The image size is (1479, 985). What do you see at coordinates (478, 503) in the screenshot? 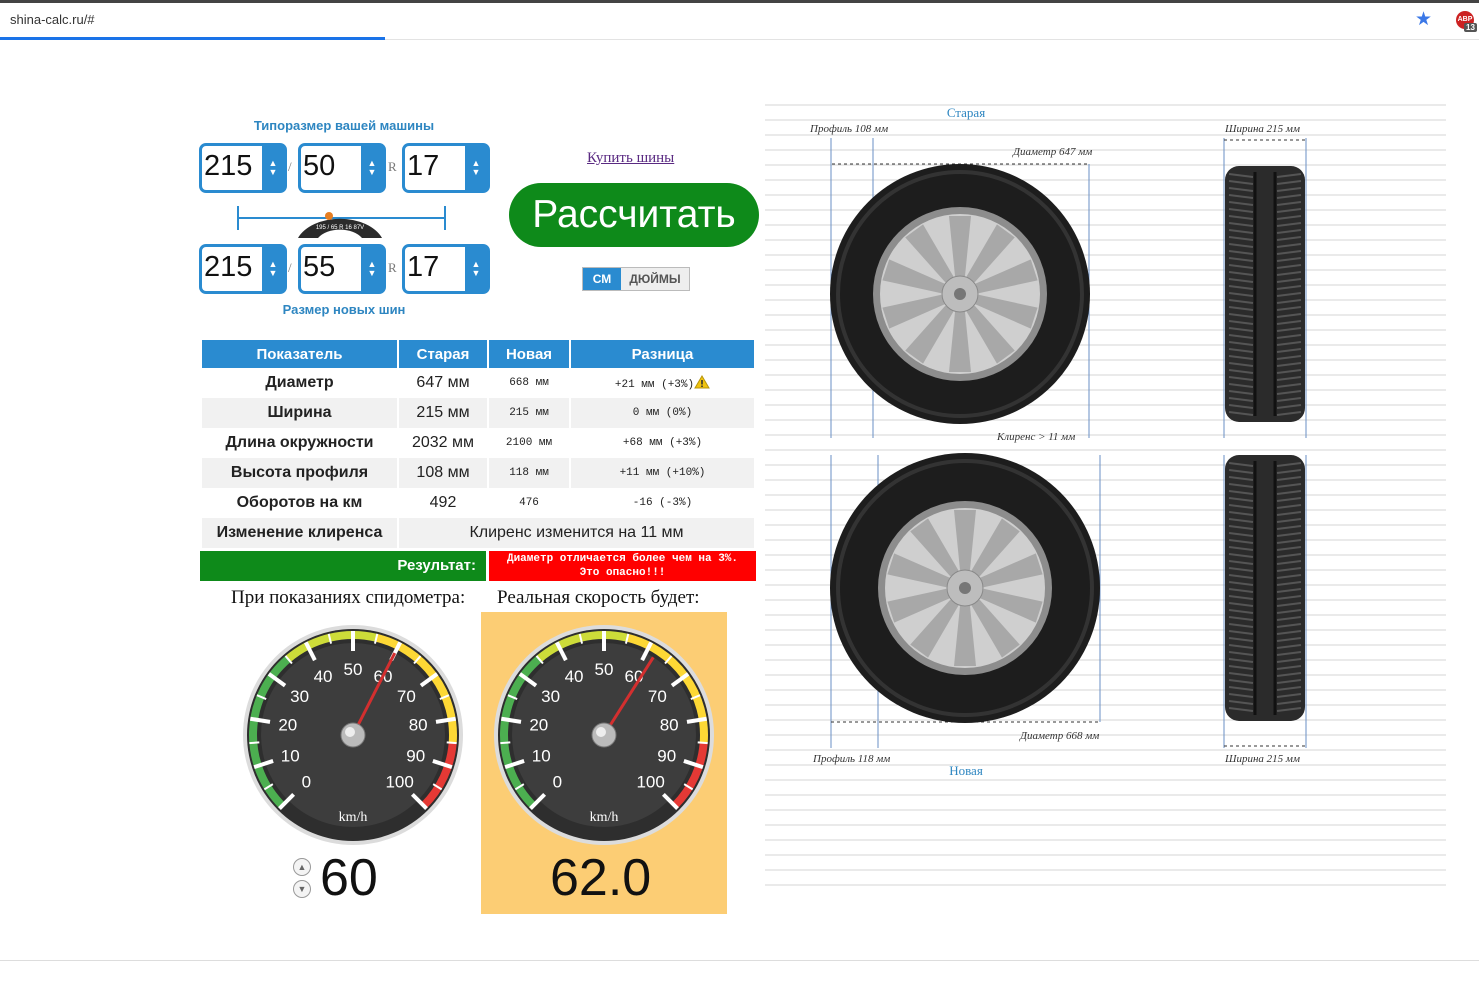
I see `table-row: Оборотов на км 492 476 -16 (-3%)` at bounding box center [478, 503].